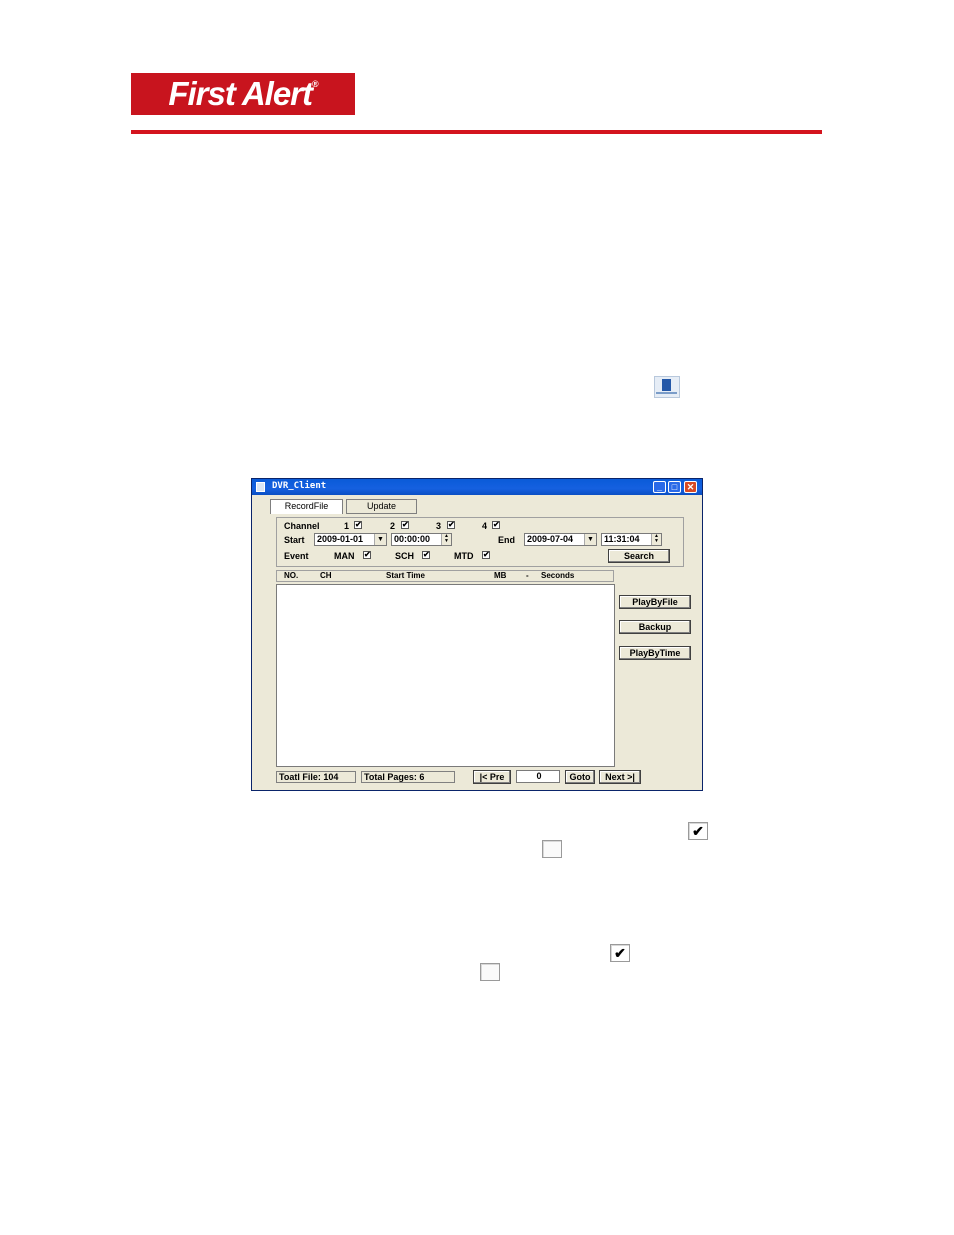 This screenshot has height=1235, width=954. Describe the element at coordinates (243, 94) in the screenshot. I see `first-alert-logo: First Alert®` at that location.